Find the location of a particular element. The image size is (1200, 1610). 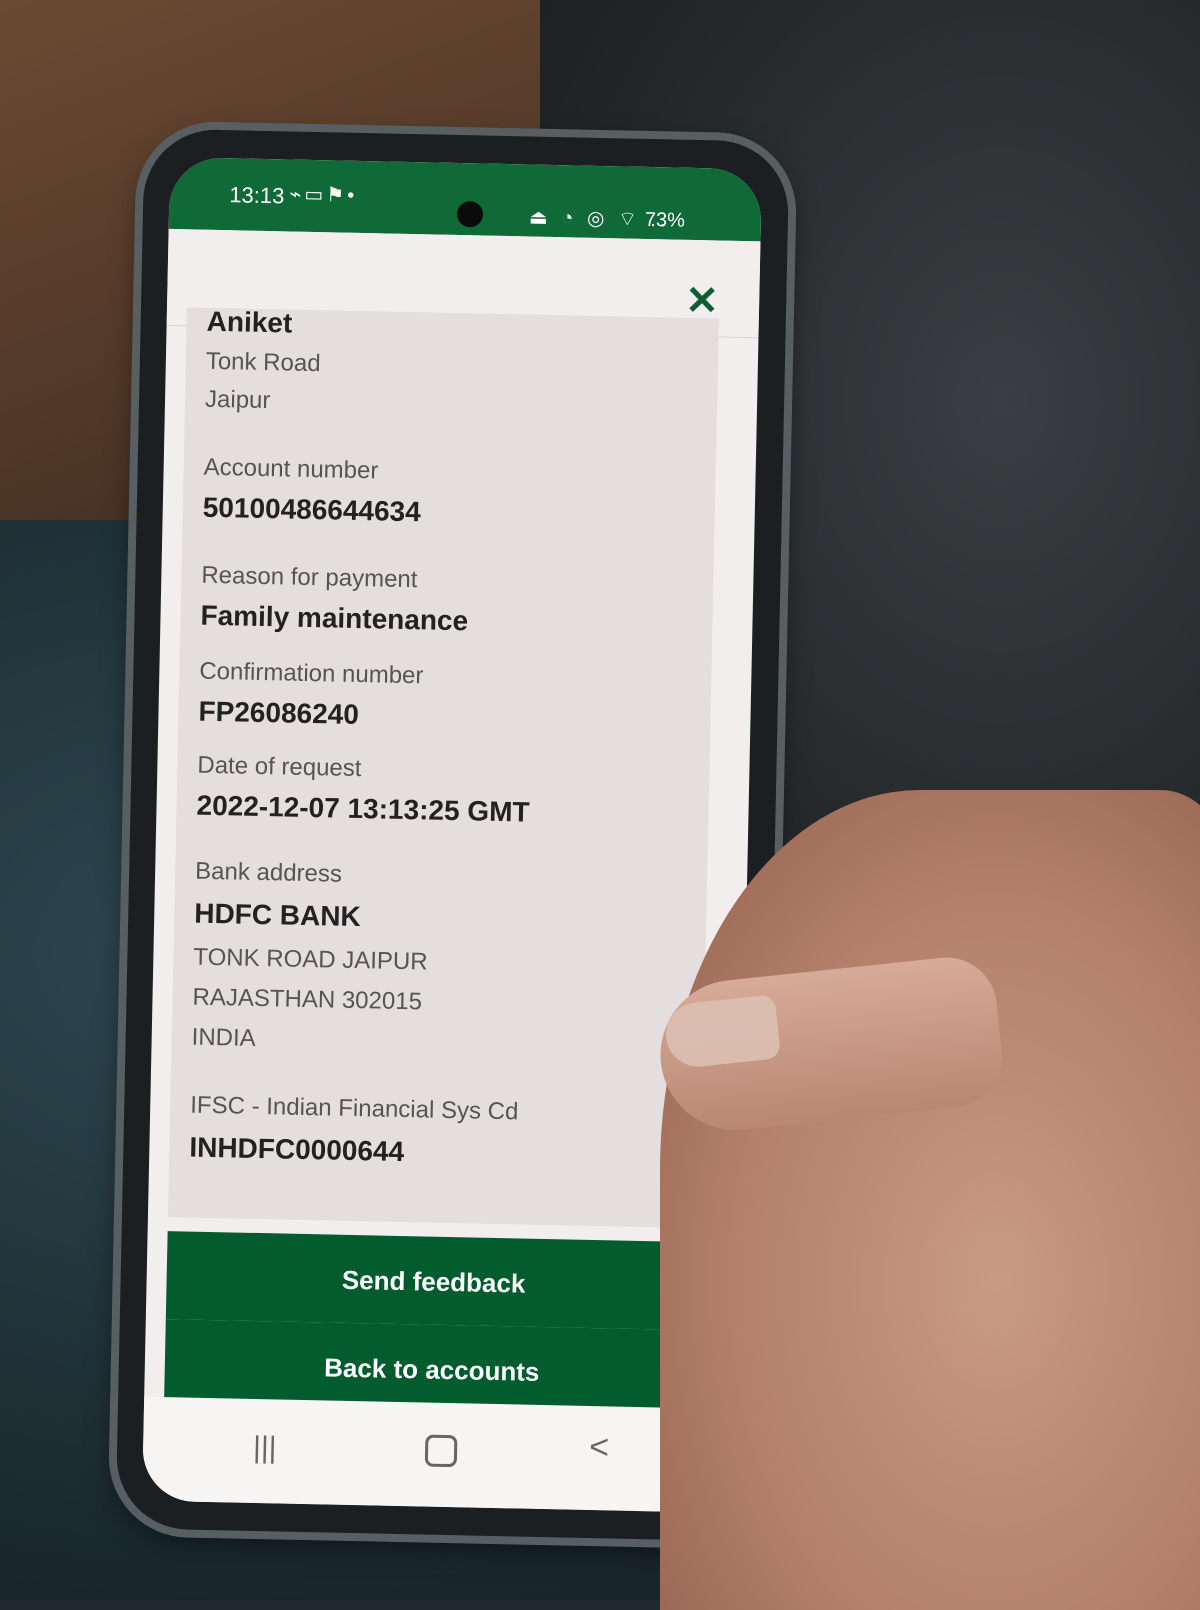

status-bar: 13:13 ⌁▭⚑• ⏏ ◔ ◎ ⌔ .. 73% is located at coordinates (465, 199).